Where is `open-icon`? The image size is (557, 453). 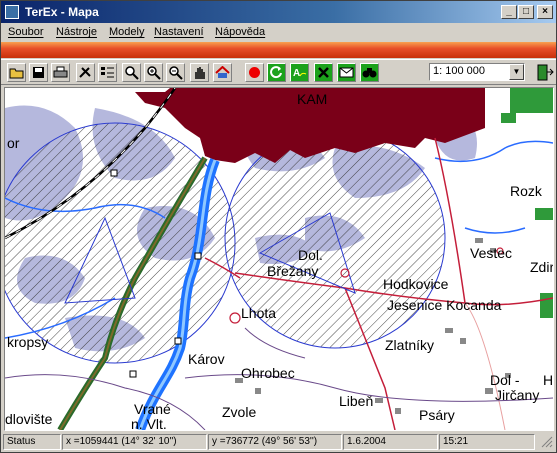 open-icon is located at coordinates (16, 72).